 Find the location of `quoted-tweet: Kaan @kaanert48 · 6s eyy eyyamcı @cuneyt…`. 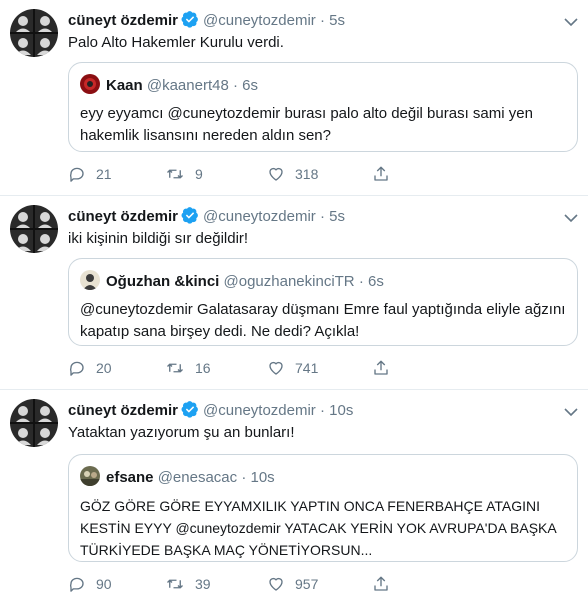

quoted-tweet: Kaan @kaanert48 · 6s eyy eyyamcı @cuneyt… is located at coordinates (323, 107).